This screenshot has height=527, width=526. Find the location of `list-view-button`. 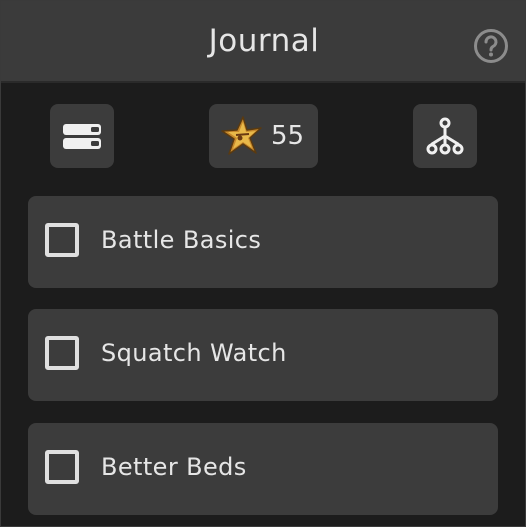

list-view-button is located at coordinates (82, 136).